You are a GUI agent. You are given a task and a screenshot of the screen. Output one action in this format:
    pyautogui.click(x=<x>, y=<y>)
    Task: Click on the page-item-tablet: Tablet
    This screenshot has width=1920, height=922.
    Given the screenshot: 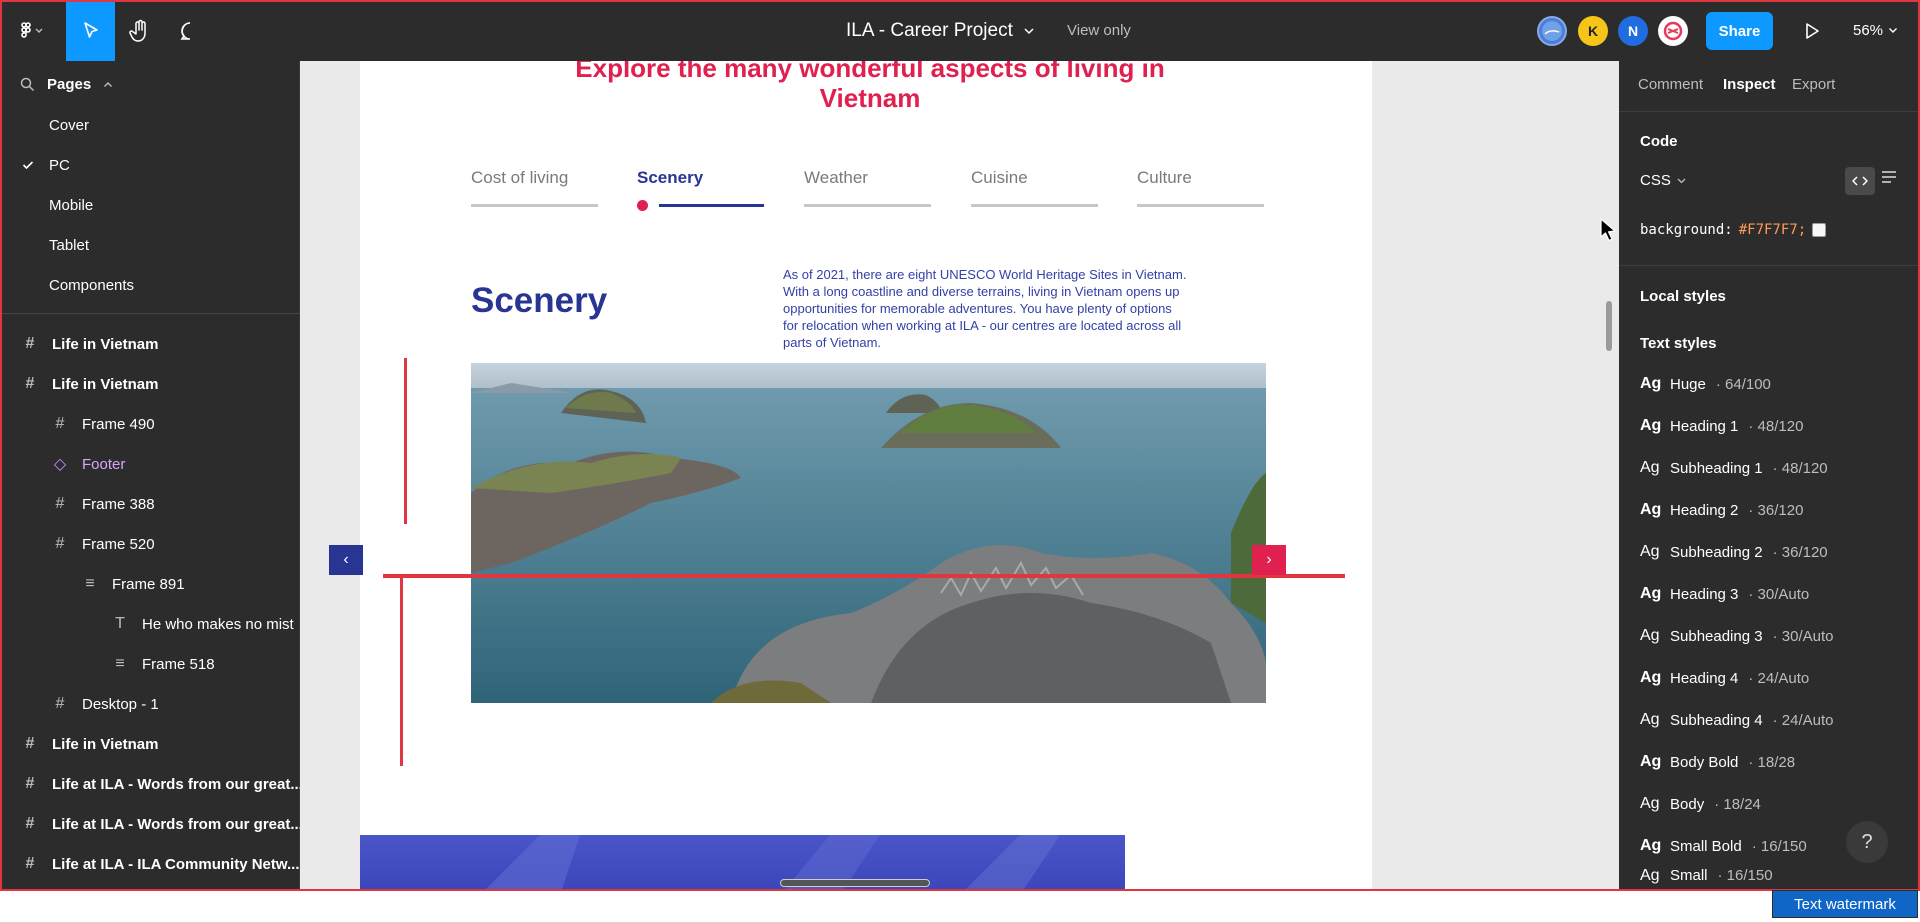 What is the action you would take?
    pyautogui.click(x=69, y=245)
    